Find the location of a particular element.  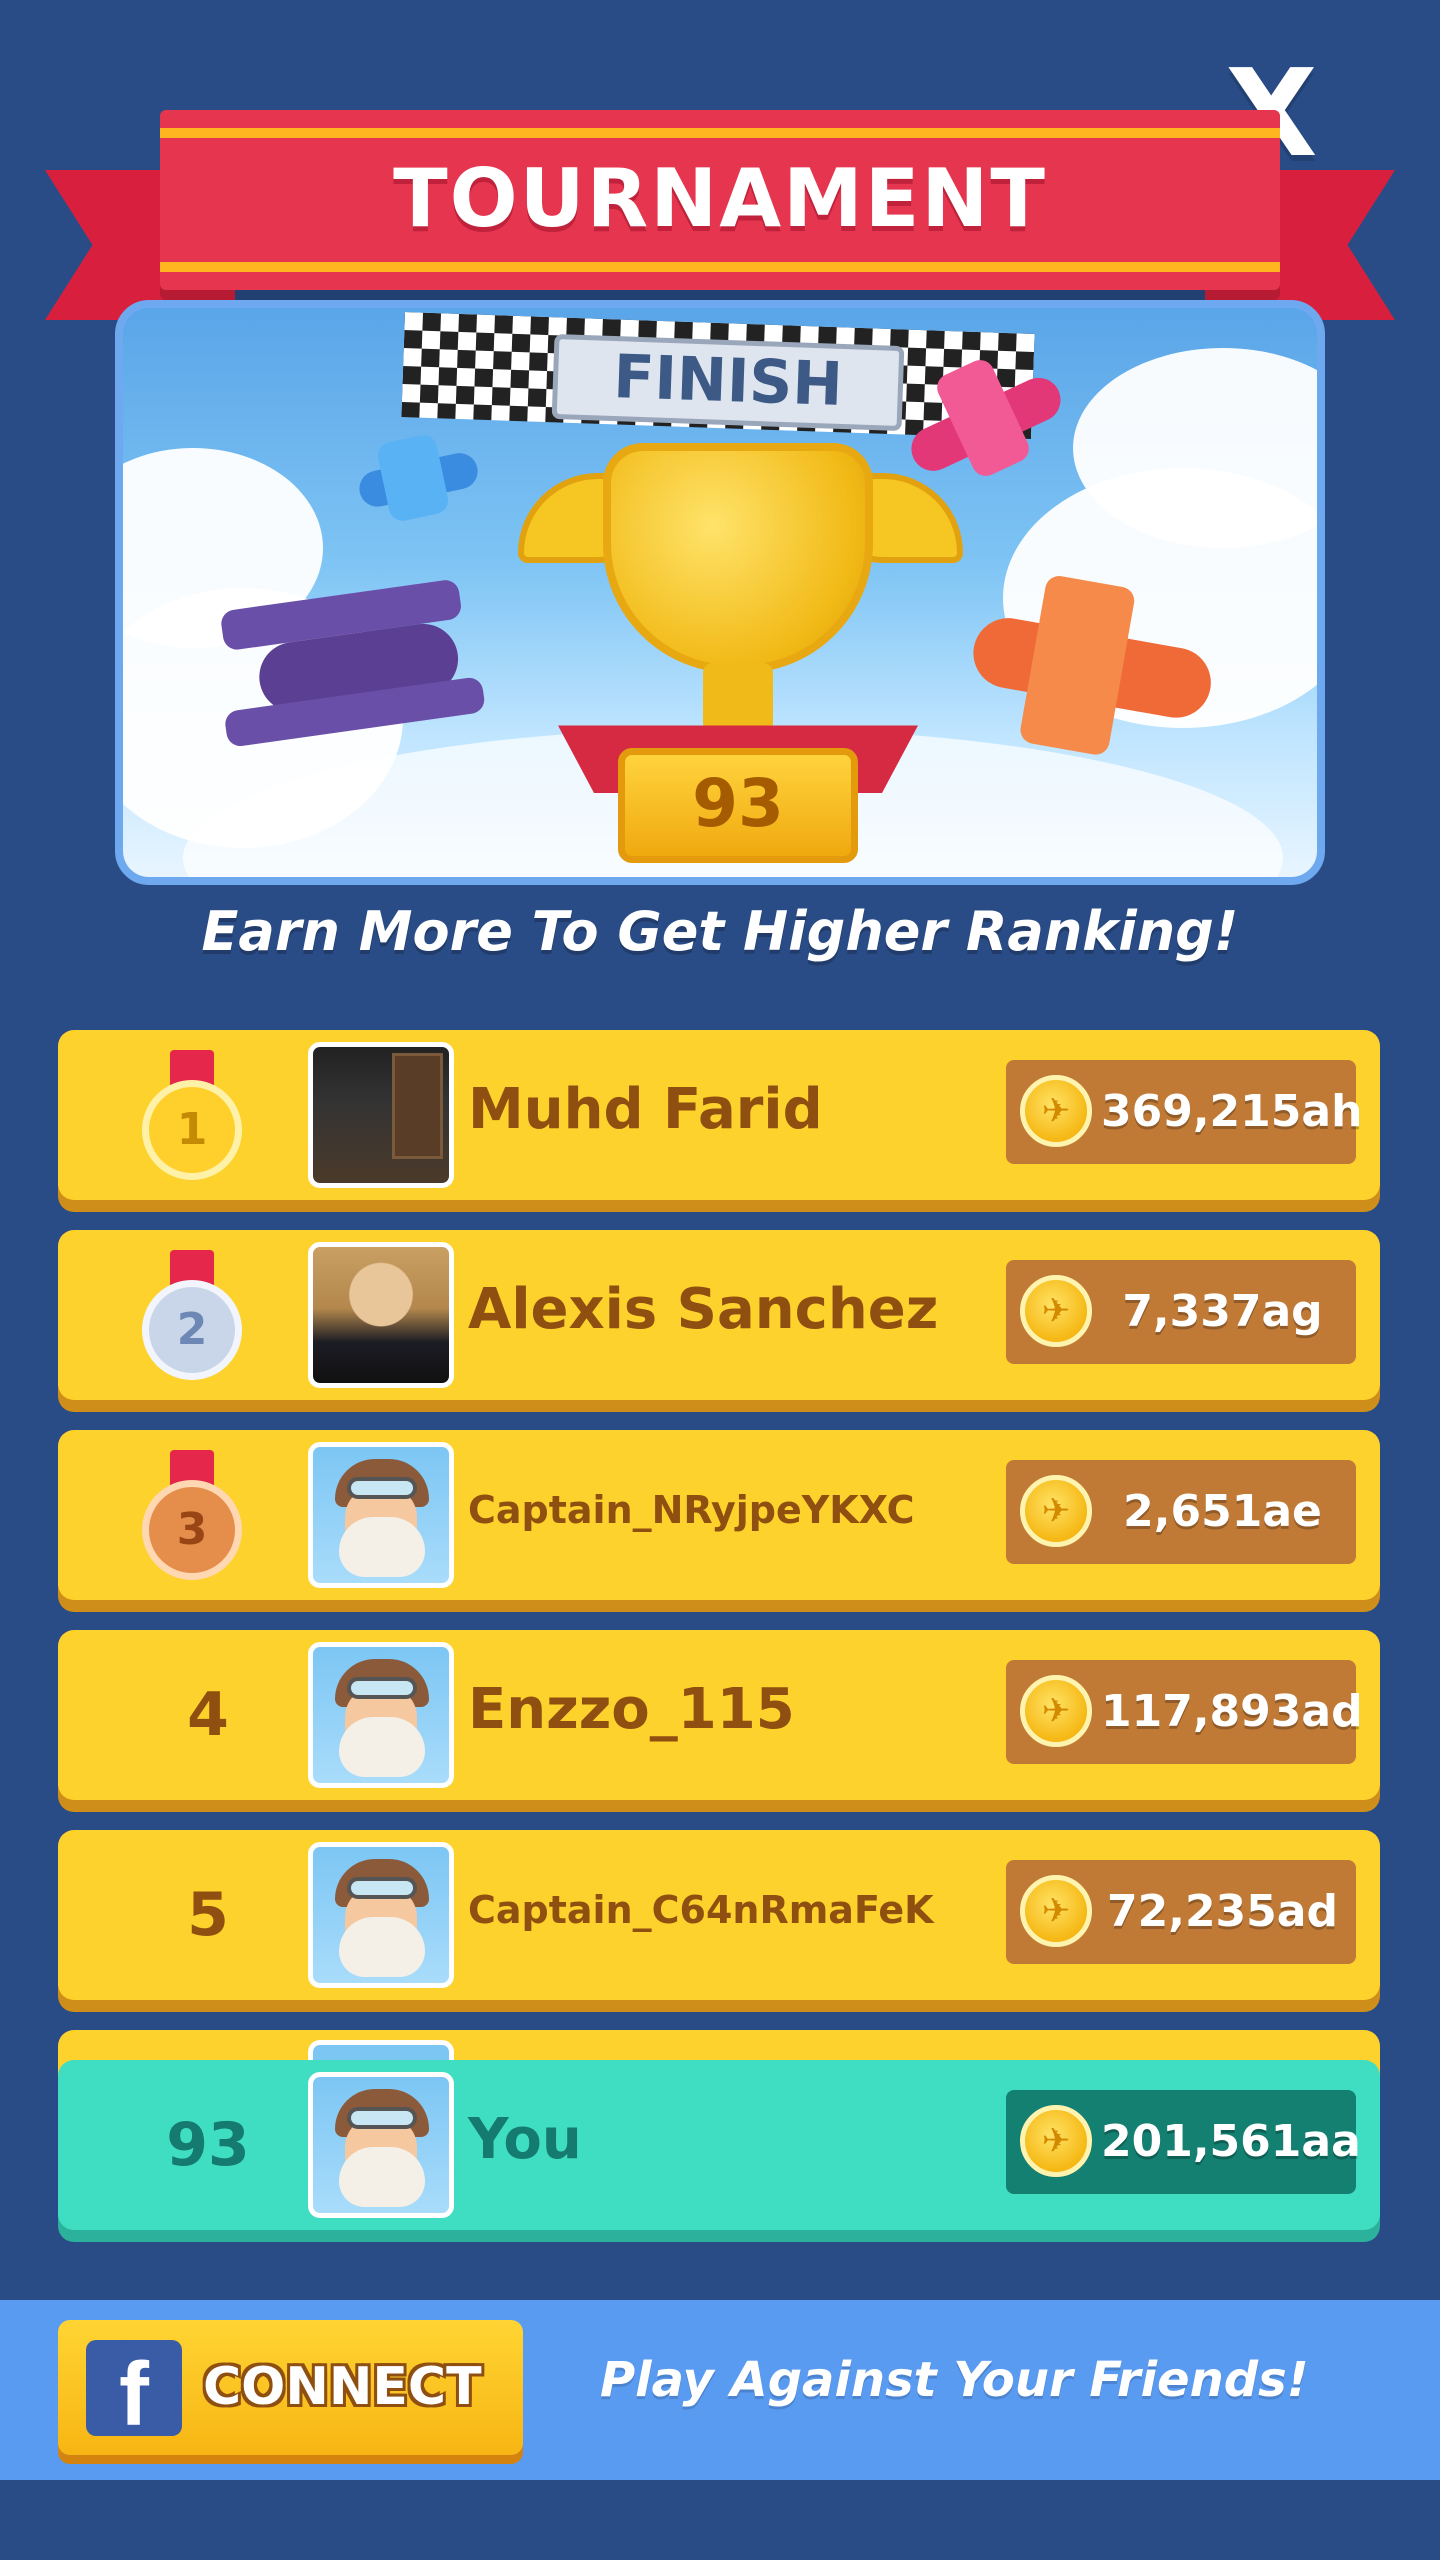

finish-label: FINISH is located at coordinates (728, 382).